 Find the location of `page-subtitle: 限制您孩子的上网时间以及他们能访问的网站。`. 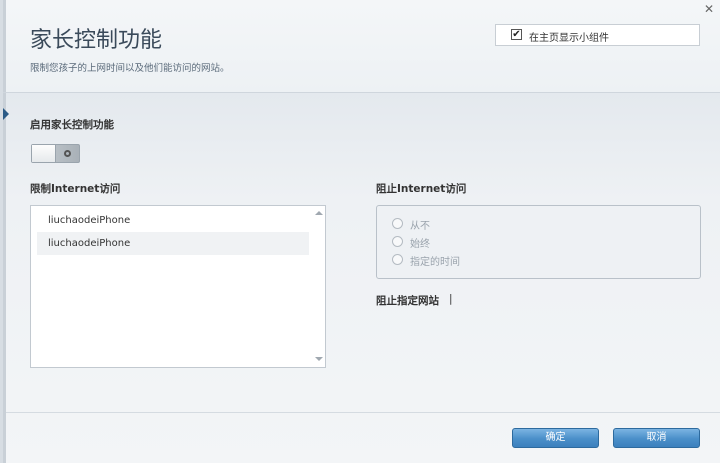

page-subtitle: 限制您孩子的上网时间以及他们能访问的网站。 is located at coordinates (130, 68).